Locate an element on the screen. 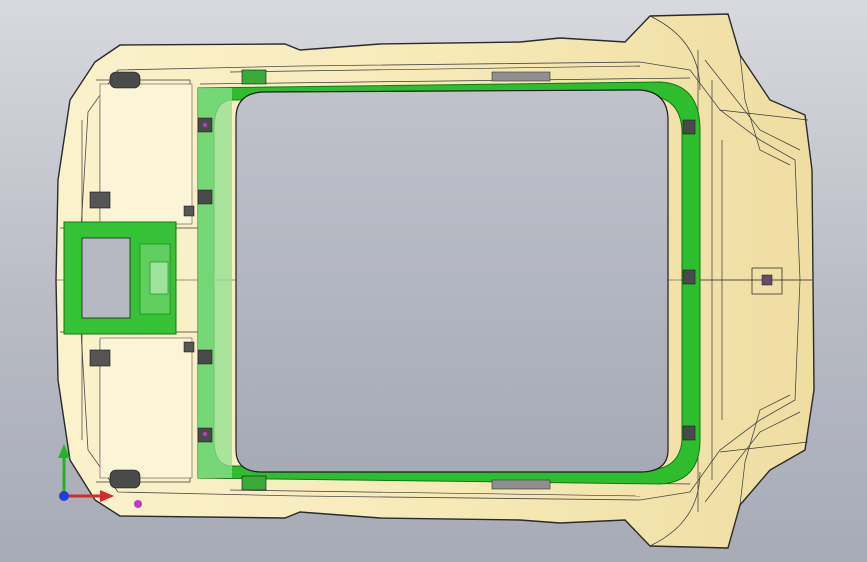  console-mount-plate is located at coordinates (159, 278).